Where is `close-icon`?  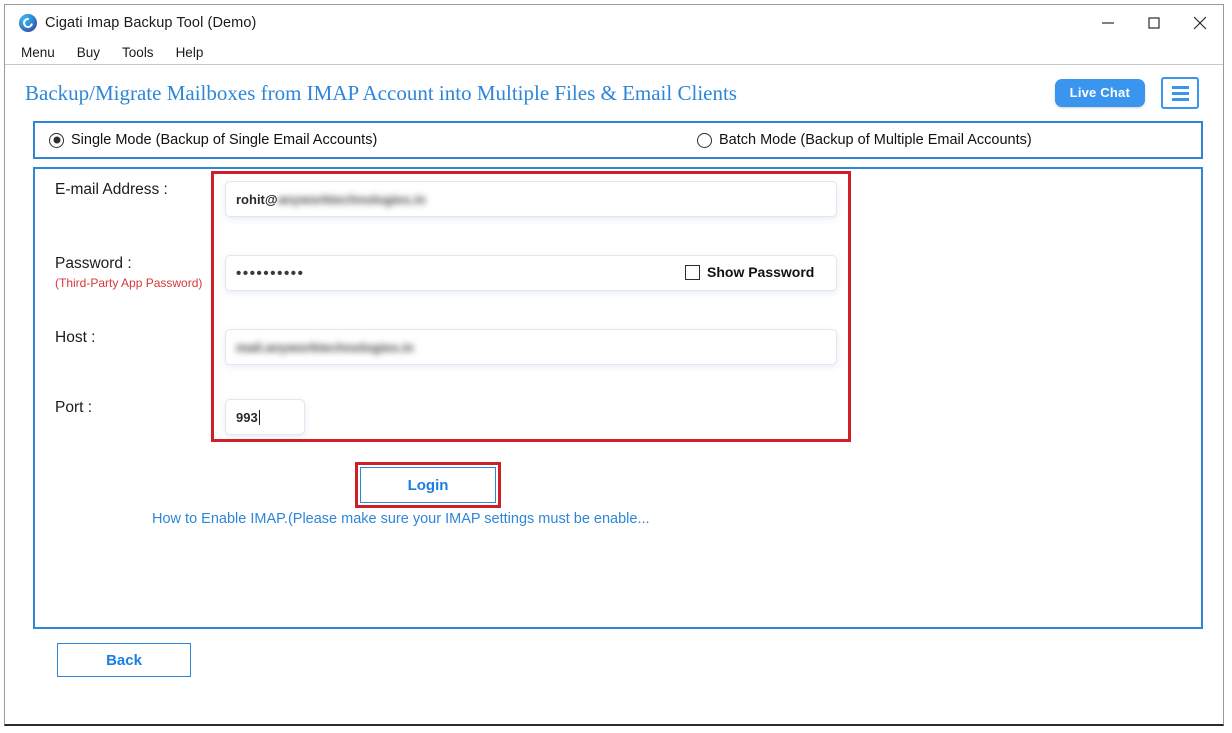 close-icon is located at coordinates (1200, 23).